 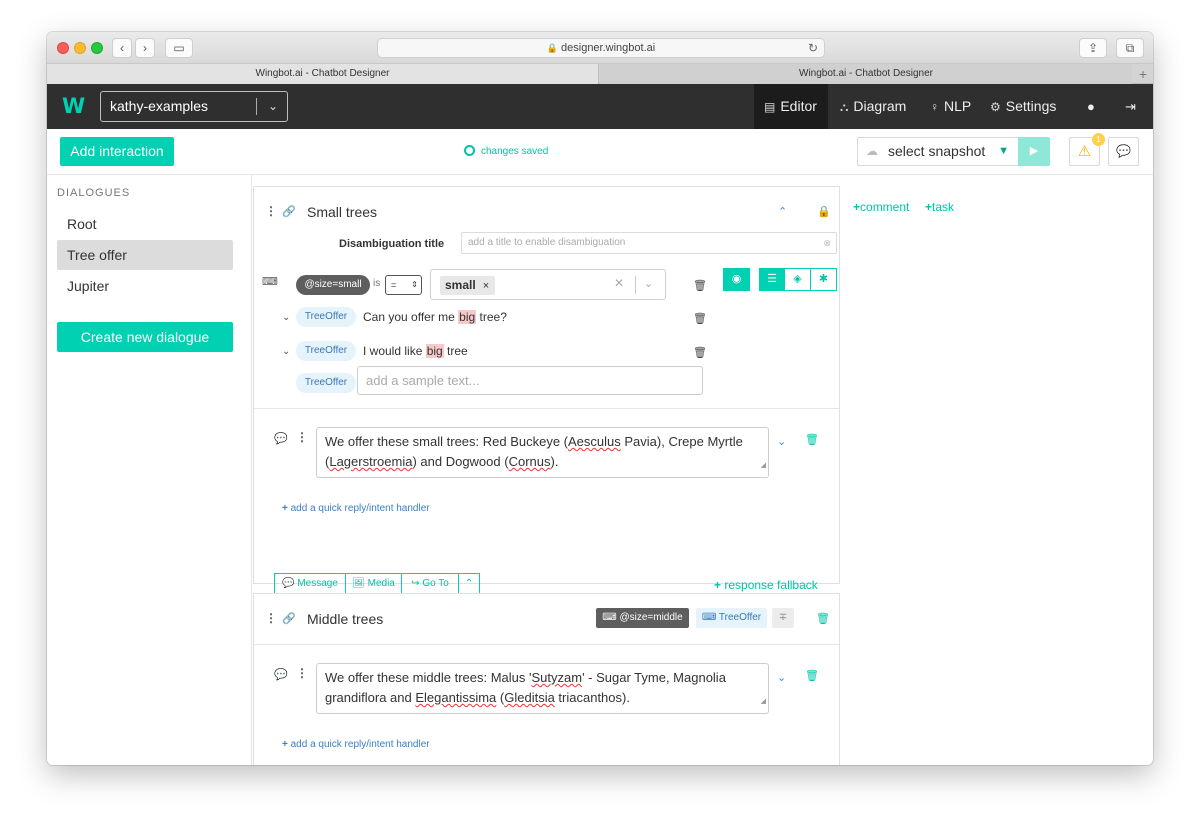 I want to click on asterisk-icon: ✱, so click(x=823, y=279).